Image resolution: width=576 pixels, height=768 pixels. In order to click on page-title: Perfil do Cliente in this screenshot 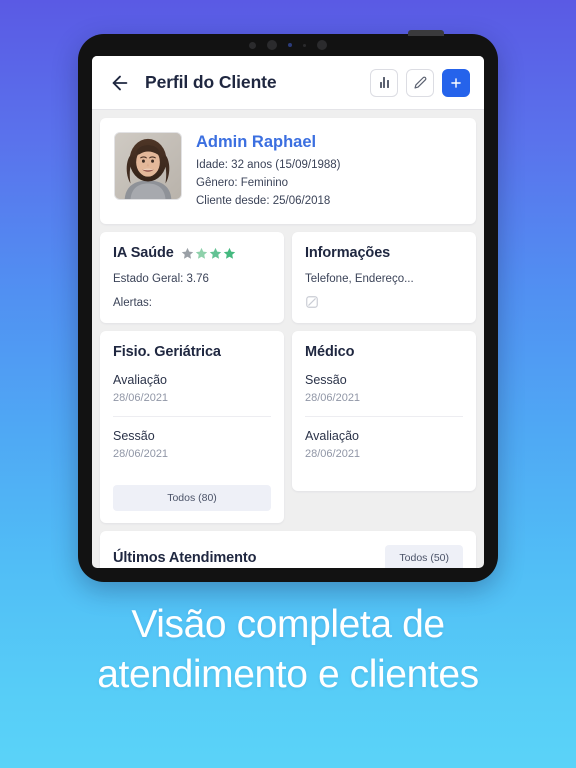, I will do `click(211, 82)`.